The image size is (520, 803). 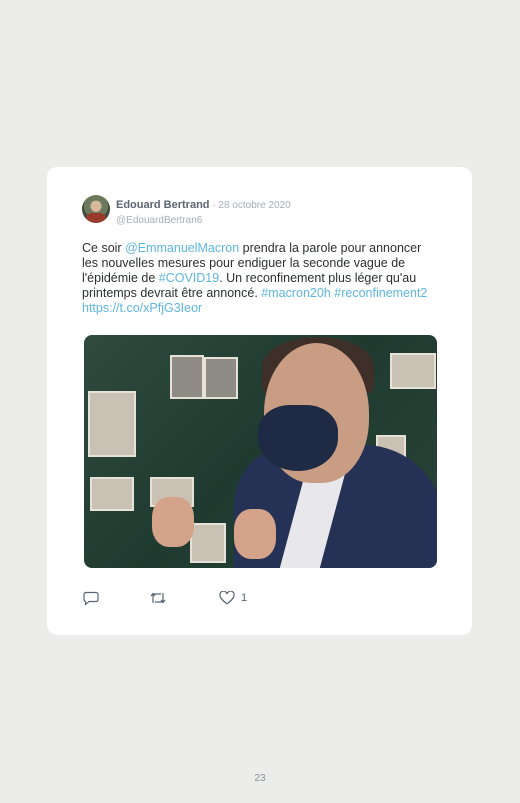 I want to click on tweet-date: 28 octobre 2020, so click(x=254, y=205).